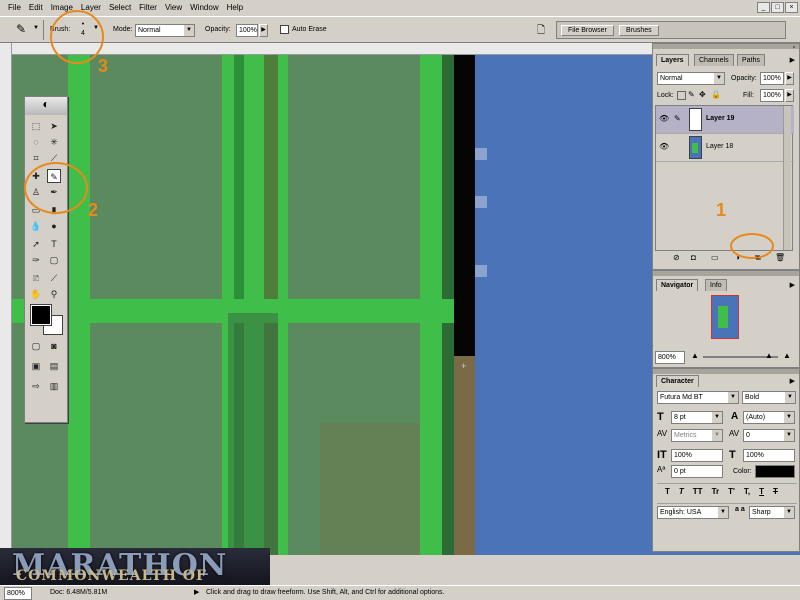 The width and height of the screenshot is (800, 600). Describe the element at coordinates (693, 257) in the screenshot. I see `layer-mask-icon: ◘` at that location.